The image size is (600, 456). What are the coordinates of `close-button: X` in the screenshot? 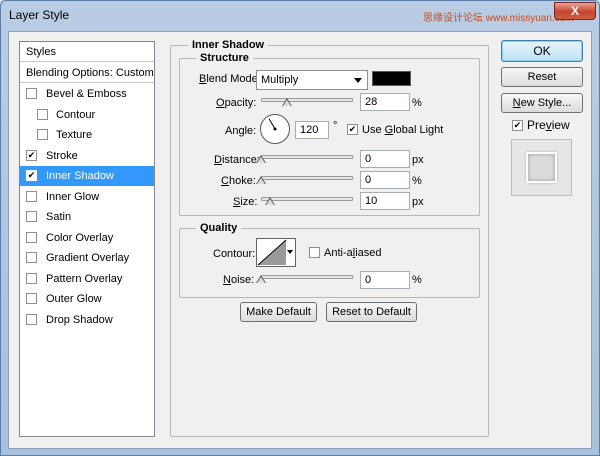 It's located at (575, 11).